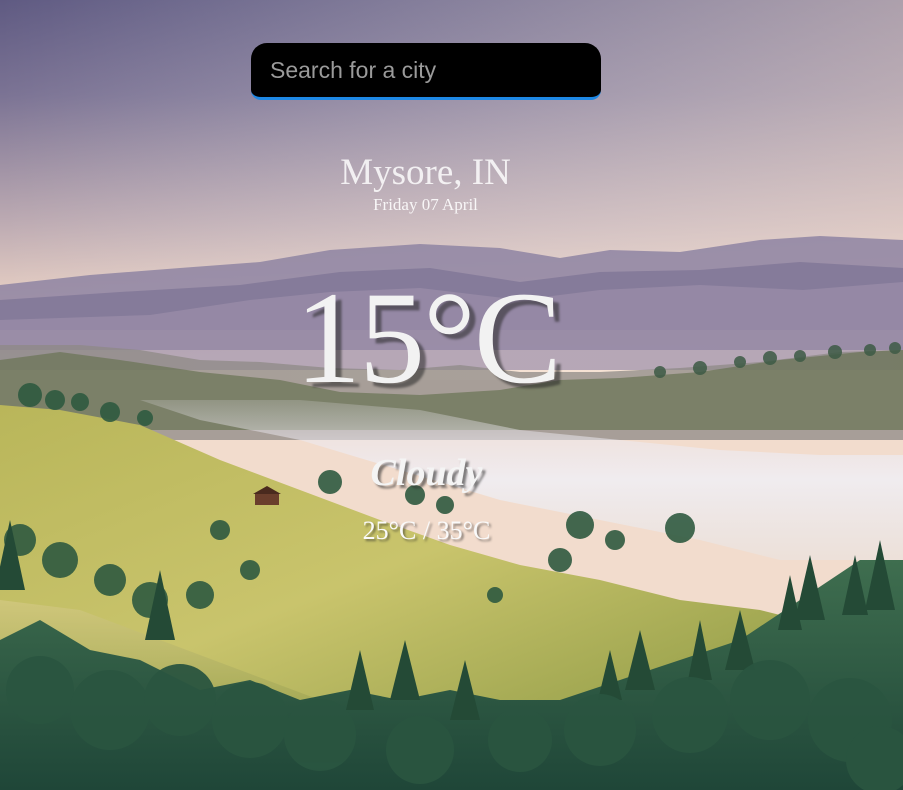 This screenshot has width=903, height=790. I want to click on weather-condition: Cloudy, so click(426, 473).